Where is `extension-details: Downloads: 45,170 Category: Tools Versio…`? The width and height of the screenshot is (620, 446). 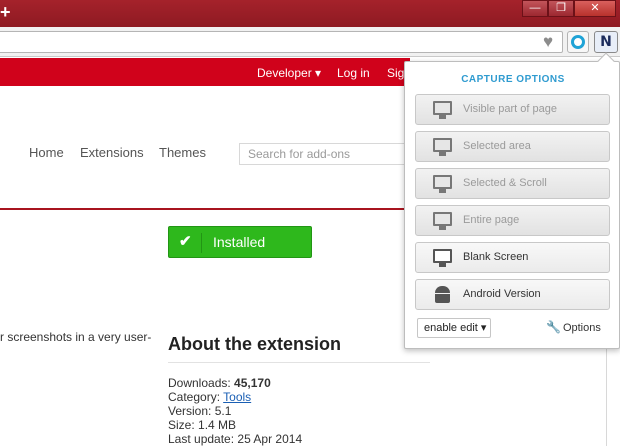 extension-details: Downloads: 45,170 Category: Tools Versio… is located at coordinates (235, 411).